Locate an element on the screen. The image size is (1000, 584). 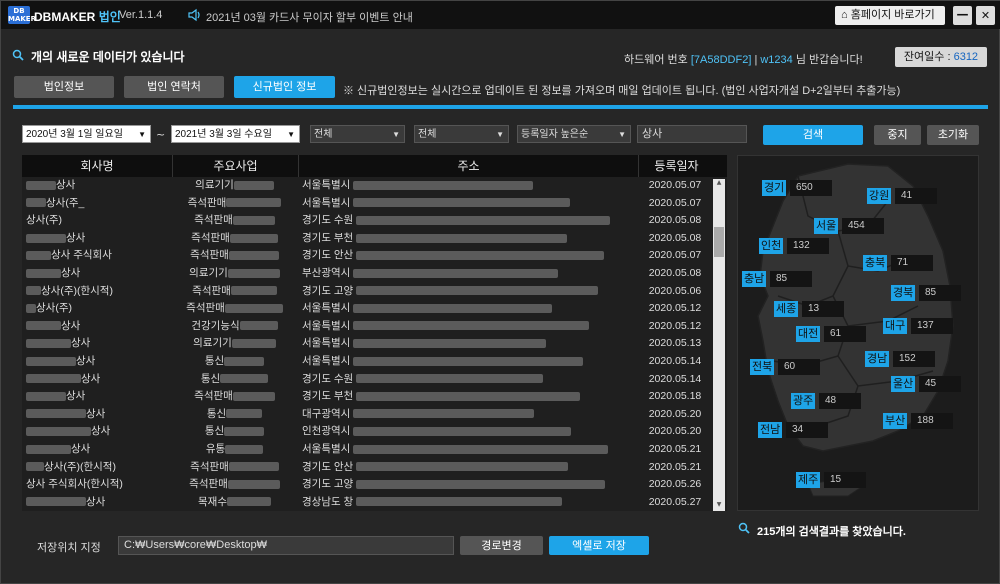
scroll-down-icon: ▼ is located at coordinates (719, 505).